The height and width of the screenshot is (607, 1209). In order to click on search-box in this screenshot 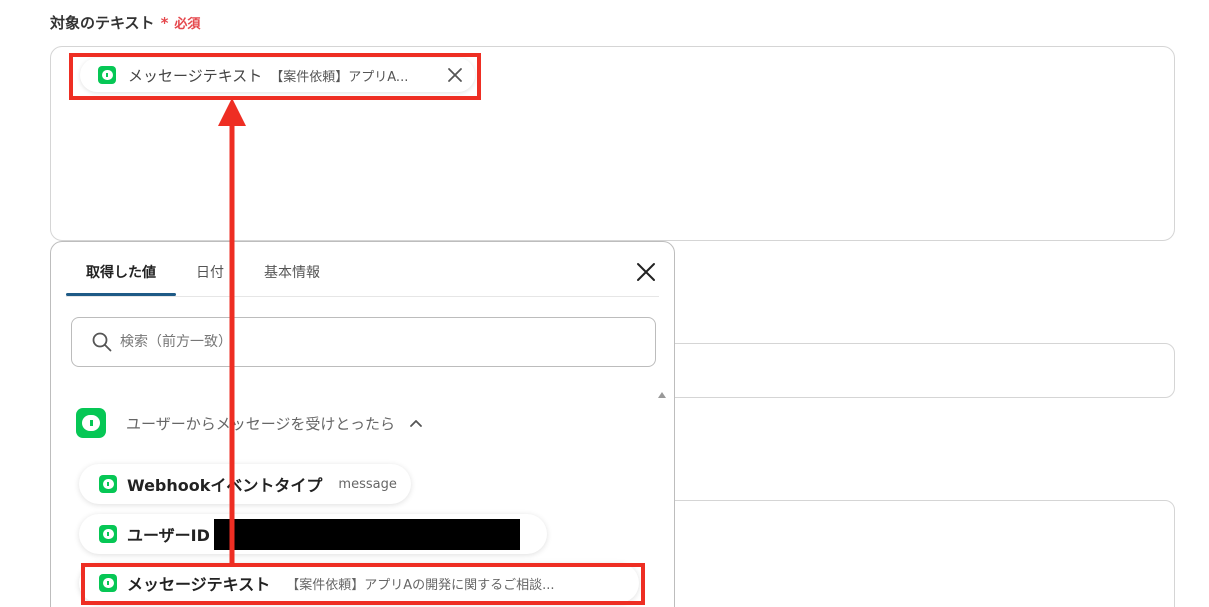, I will do `click(363, 342)`.